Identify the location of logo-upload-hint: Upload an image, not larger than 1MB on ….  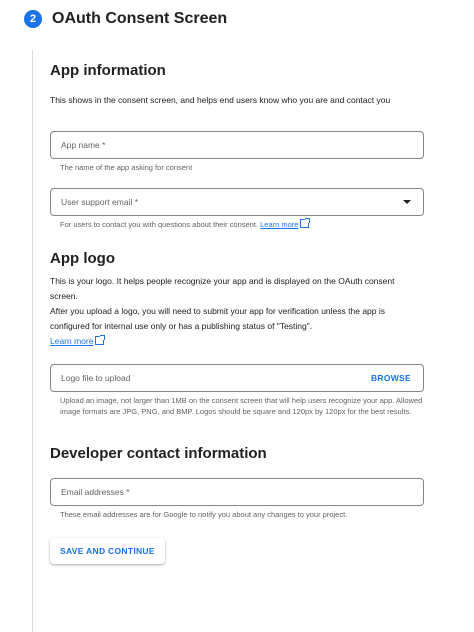
(241, 406).